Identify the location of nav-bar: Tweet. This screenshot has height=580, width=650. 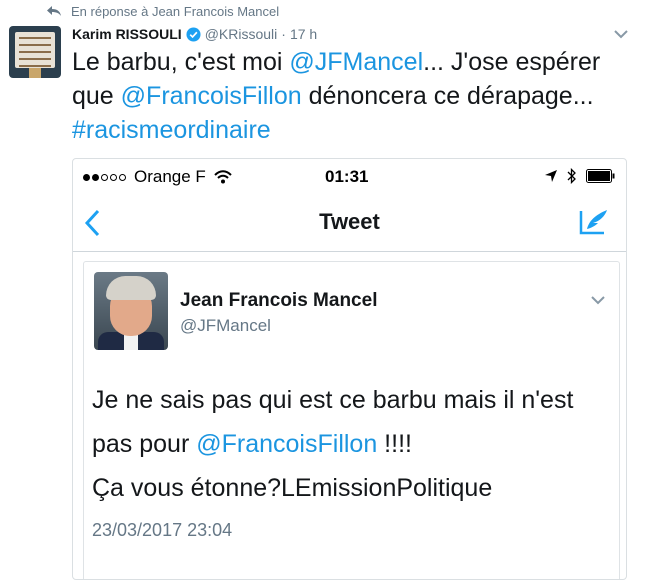
(349, 223).